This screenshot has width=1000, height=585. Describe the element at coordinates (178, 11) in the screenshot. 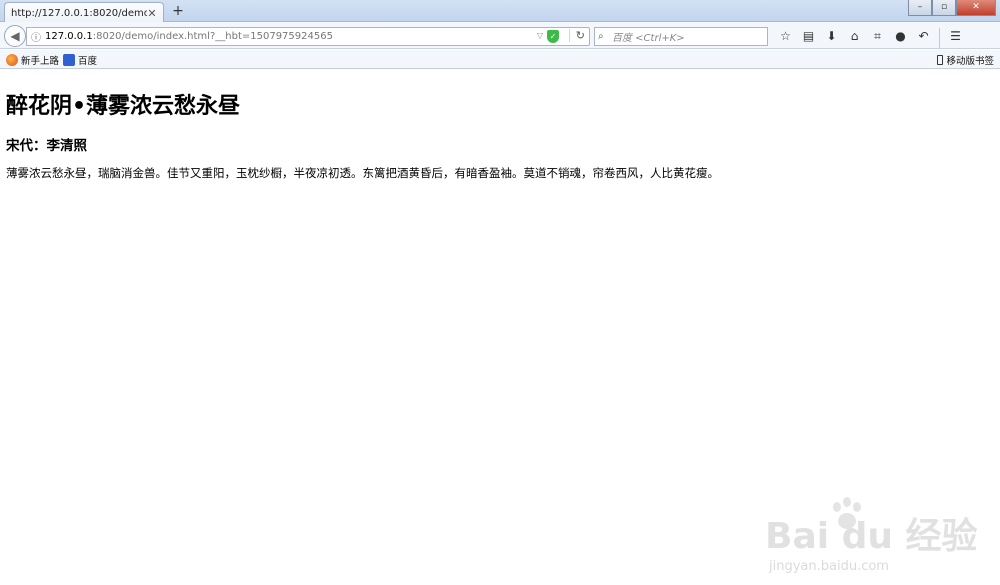

I see `new-tab-button: +` at that location.